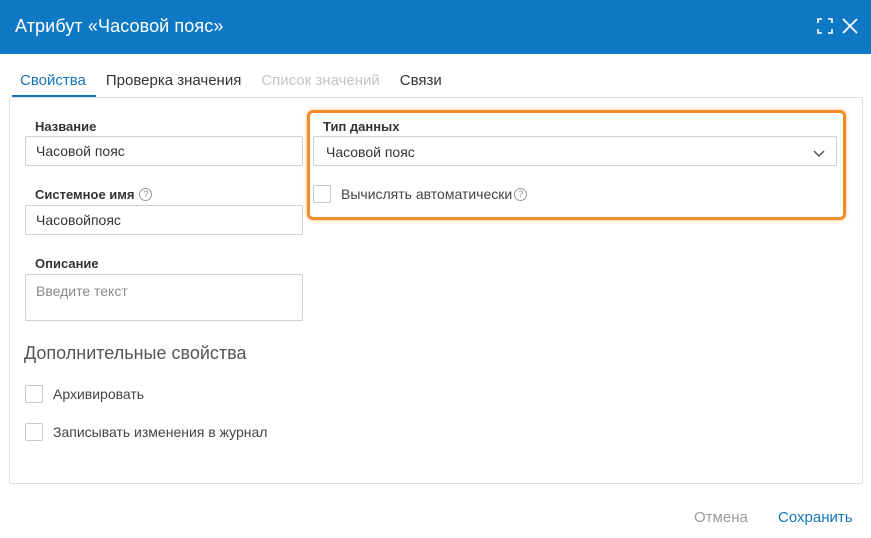 This screenshot has width=871, height=538. Describe the element at coordinates (164, 151) in the screenshot. I see `name-input` at that location.